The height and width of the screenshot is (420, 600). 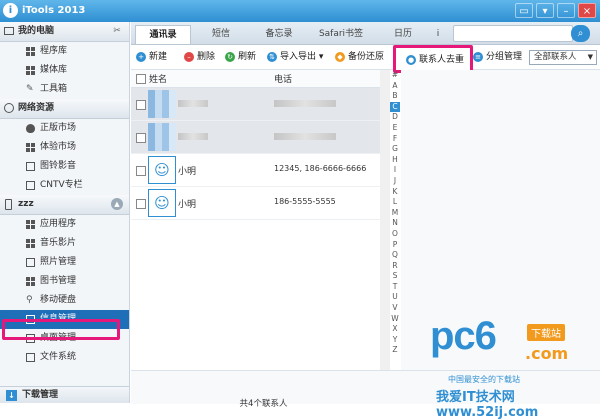 What do you see at coordinates (395, 266) in the screenshot?
I see `alphabet-letter: R` at bounding box center [395, 266].